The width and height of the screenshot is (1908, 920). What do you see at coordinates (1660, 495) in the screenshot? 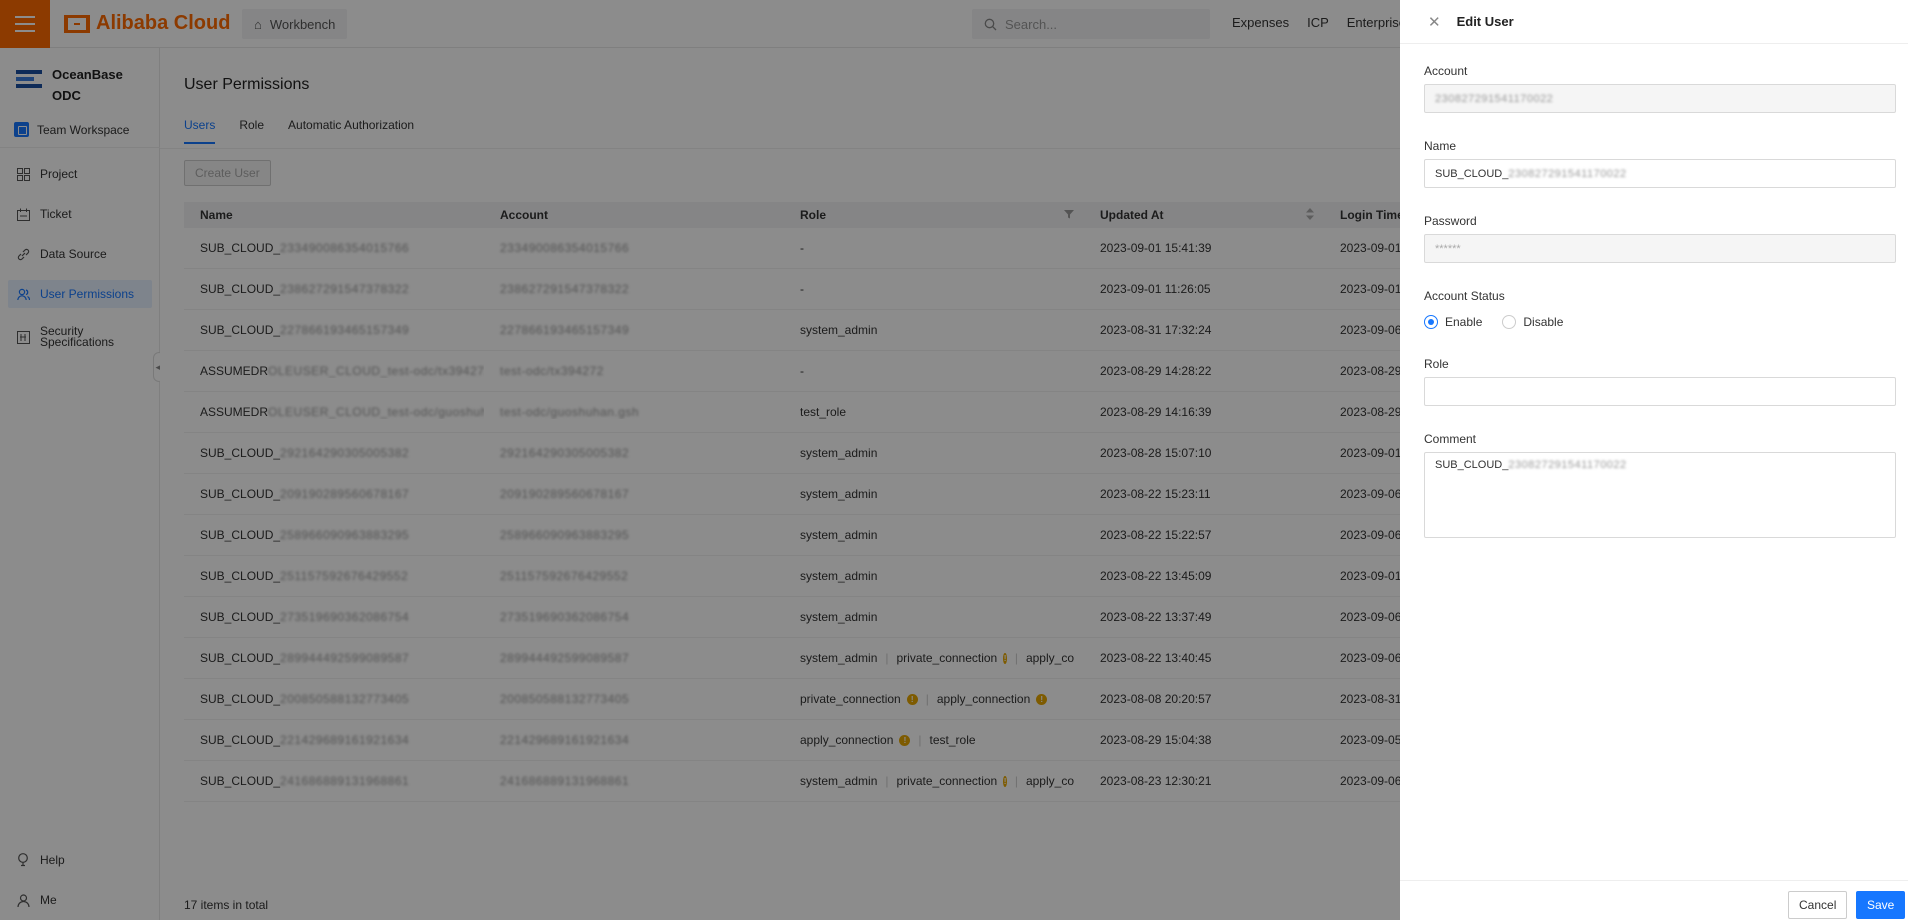
I see `comment-textarea: SUB_CLOUD_230827291541170022` at bounding box center [1660, 495].